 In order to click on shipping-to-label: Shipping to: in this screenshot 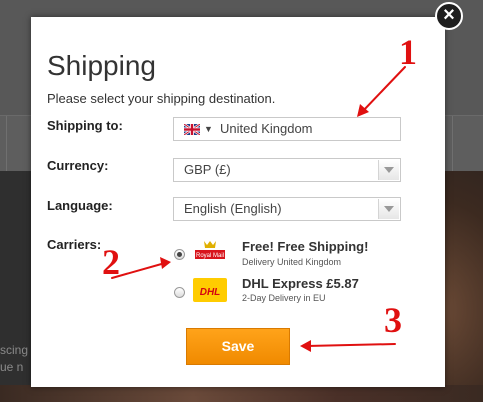, I will do `click(85, 125)`.